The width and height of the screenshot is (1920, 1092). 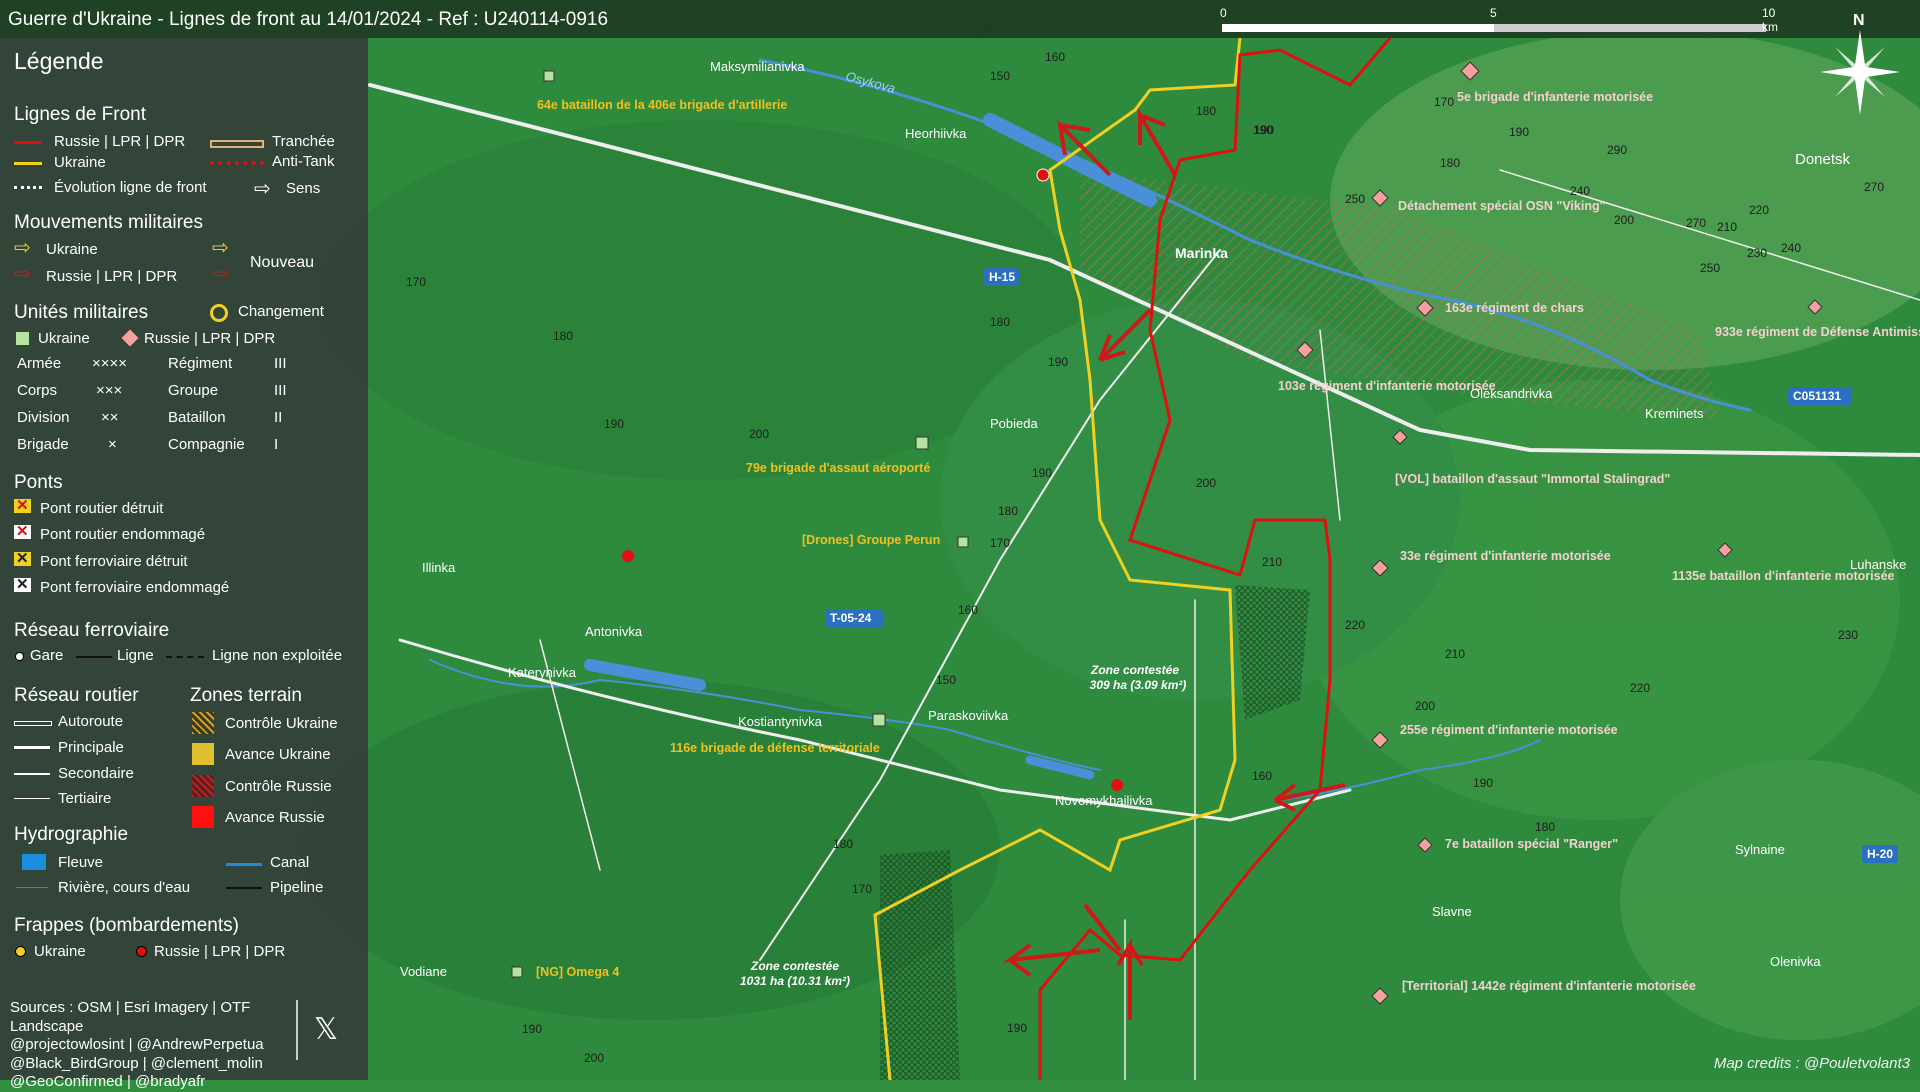 I want to click on place-label: Kostiantynivka, so click(x=780, y=721).